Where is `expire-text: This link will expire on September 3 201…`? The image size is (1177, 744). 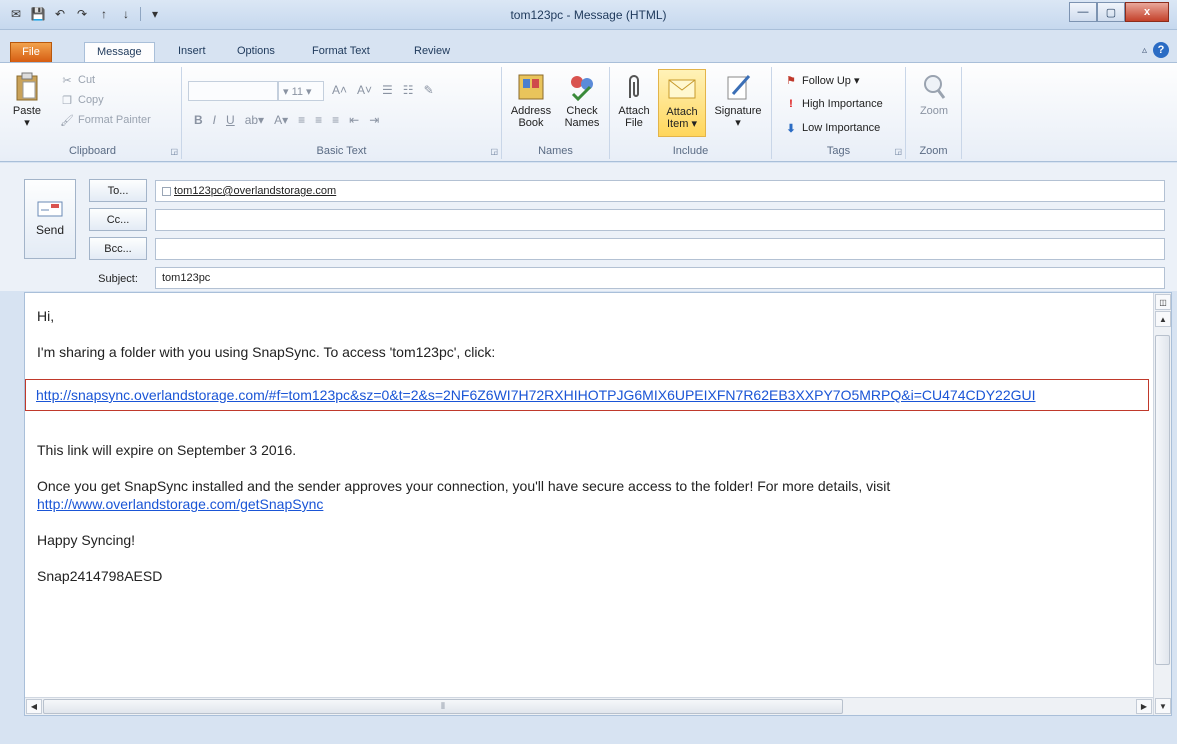 expire-text: This link will expire on September 3 201… is located at coordinates (167, 450).